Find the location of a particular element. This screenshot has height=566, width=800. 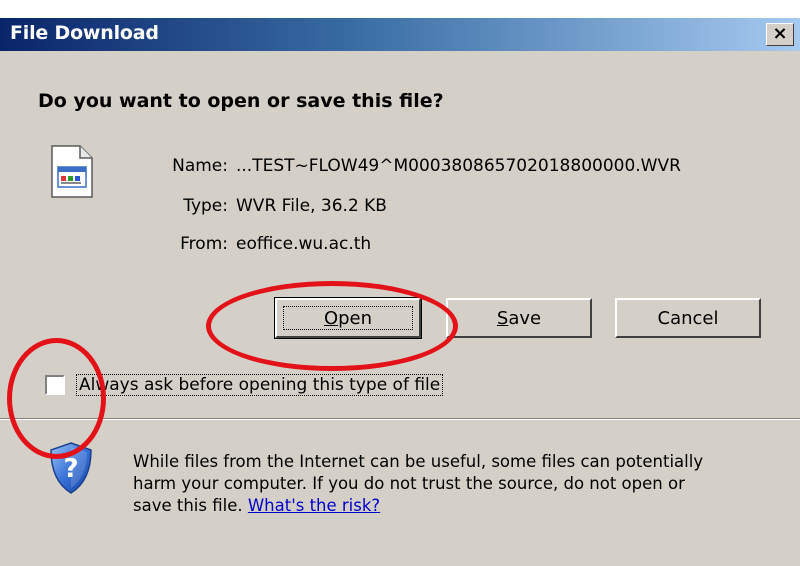

close-icon: × is located at coordinates (780, 33).